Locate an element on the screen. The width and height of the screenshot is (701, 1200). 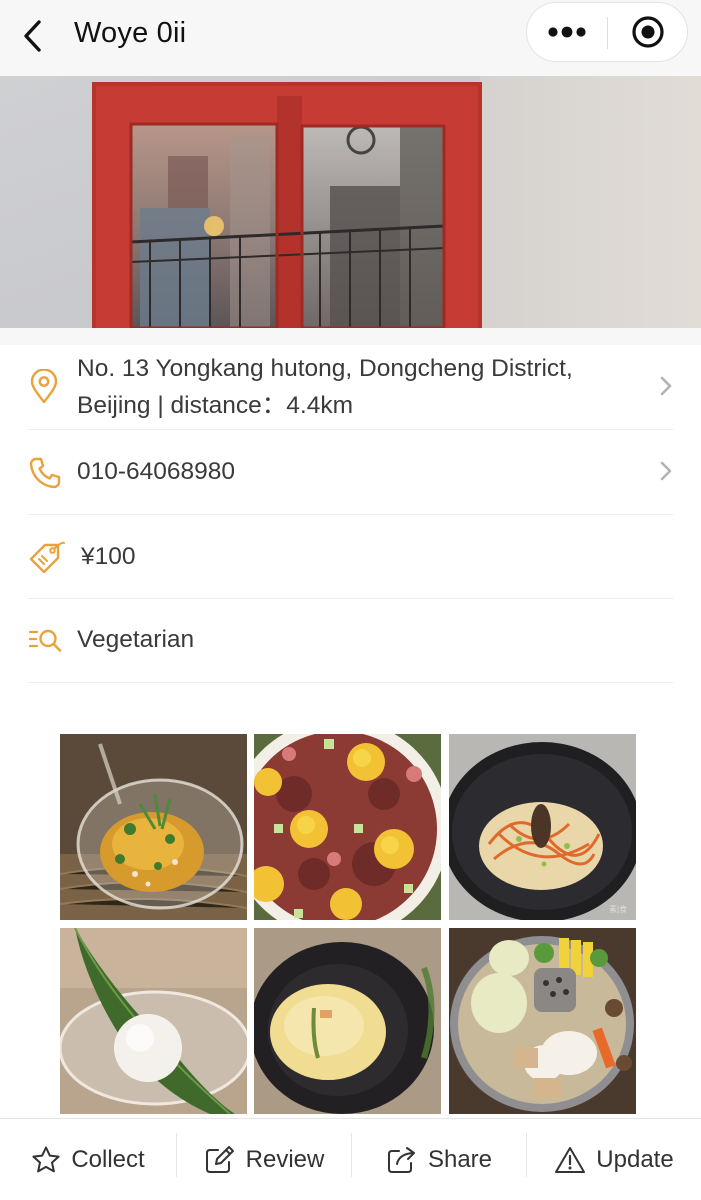
bottom-action-bar: Collect Review Share Update is located at coordinates (350, 1159).